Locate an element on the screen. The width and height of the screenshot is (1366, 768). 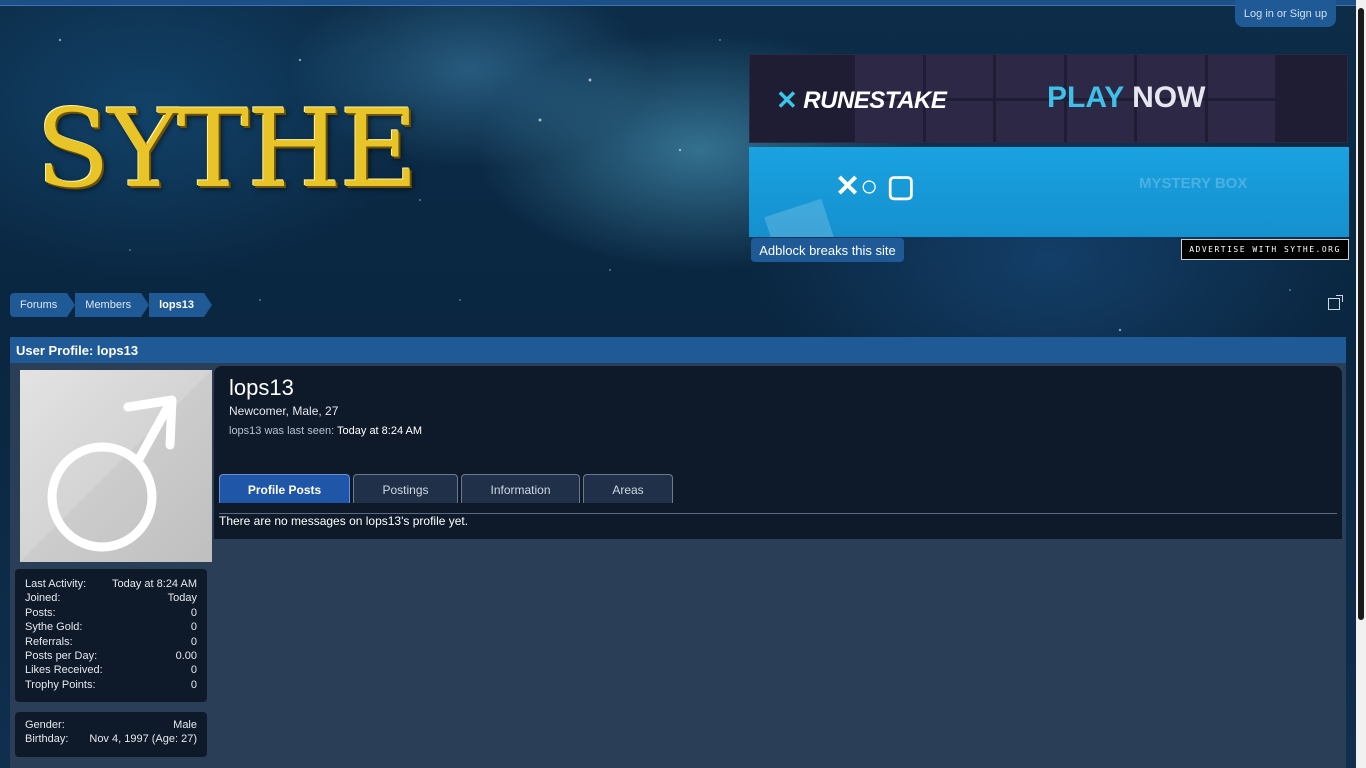
tab-profile-posts: Profile Posts is located at coordinates (284, 489).